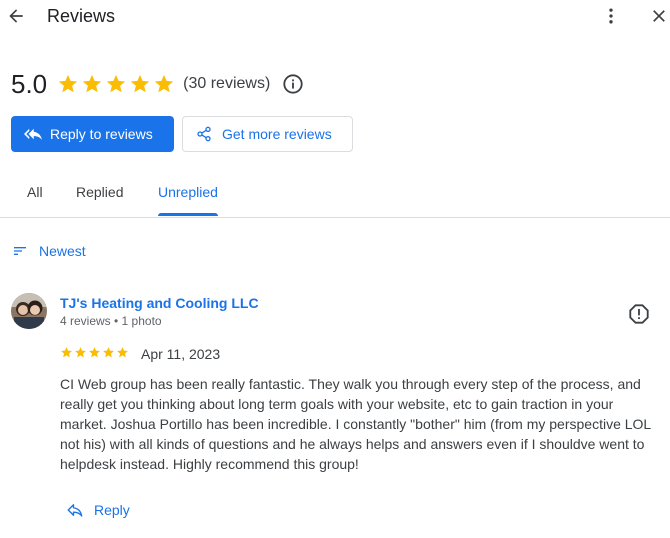 The image size is (670, 538). I want to click on close-button, so click(659, 16).